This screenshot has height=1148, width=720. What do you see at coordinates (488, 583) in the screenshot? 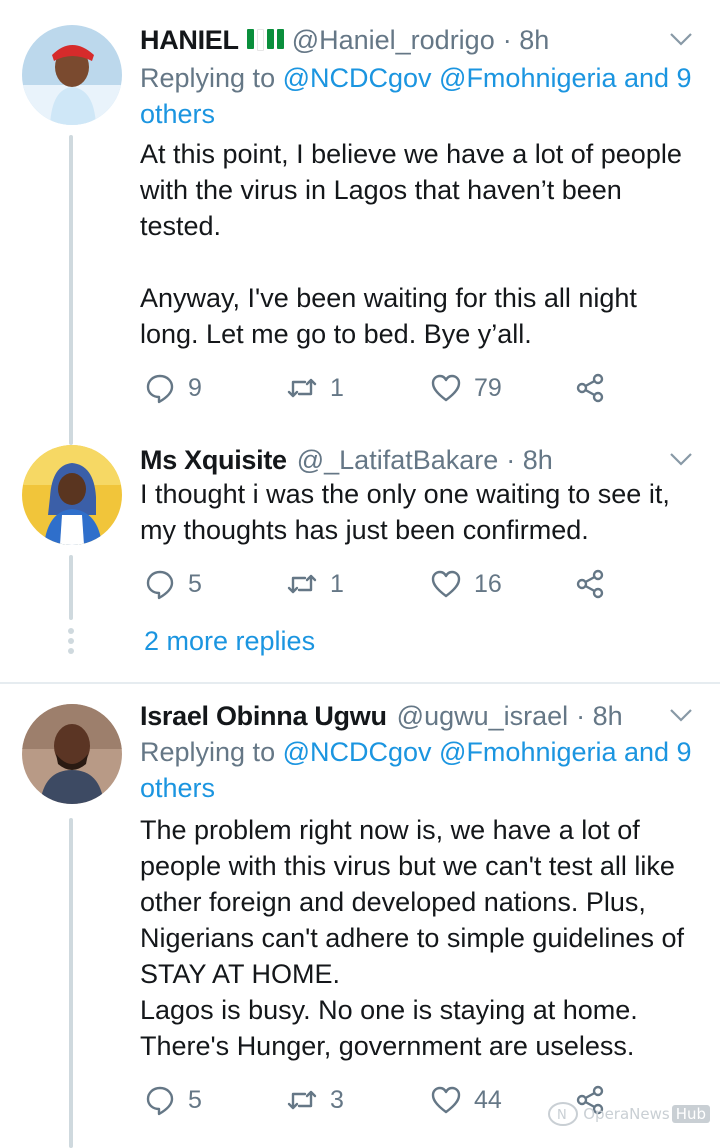
I see `like-count: 16` at bounding box center [488, 583].